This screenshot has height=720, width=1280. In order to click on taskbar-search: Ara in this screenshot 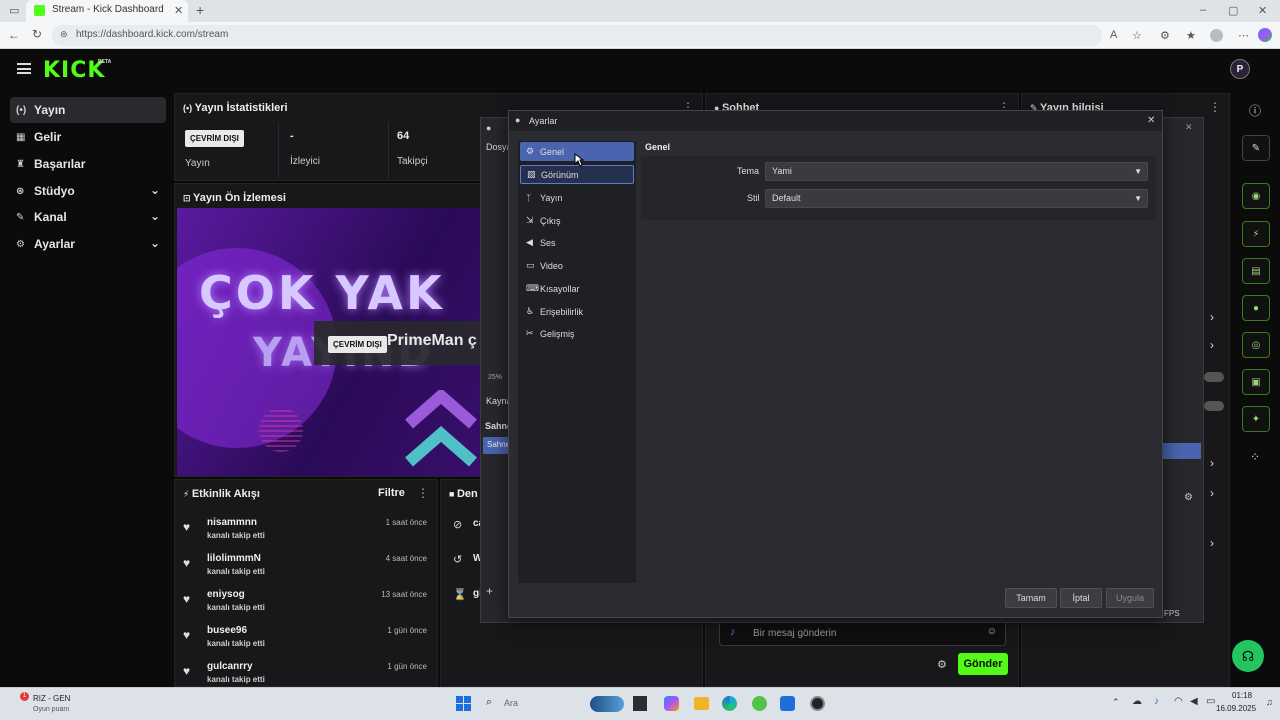, I will do `click(511, 703)`.